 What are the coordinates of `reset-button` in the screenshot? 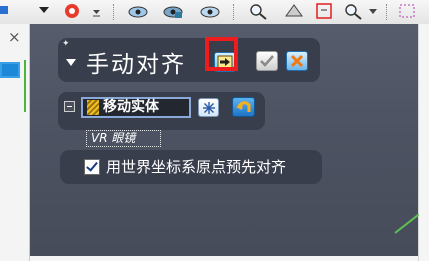 It's located at (208, 107).